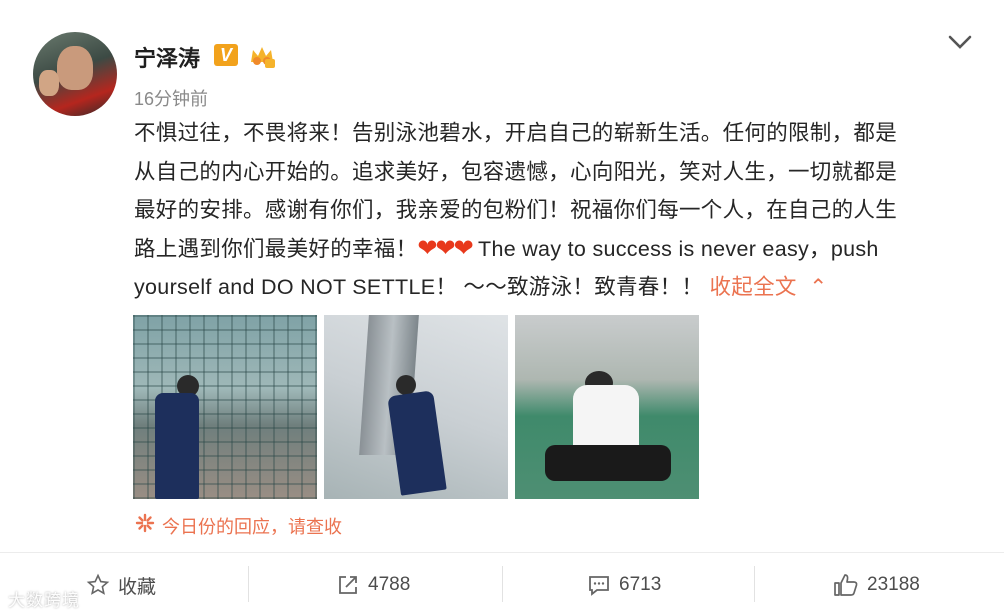 The height and width of the screenshot is (616, 1004). Describe the element at coordinates (960, 42) in the screenshot. I see `chevron-down-icon` at that location.